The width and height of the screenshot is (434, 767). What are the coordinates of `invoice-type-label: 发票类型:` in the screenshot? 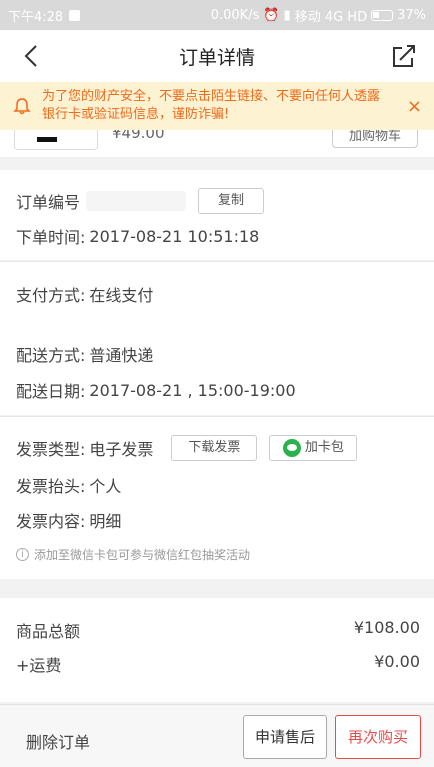 It's located at (51, 449).